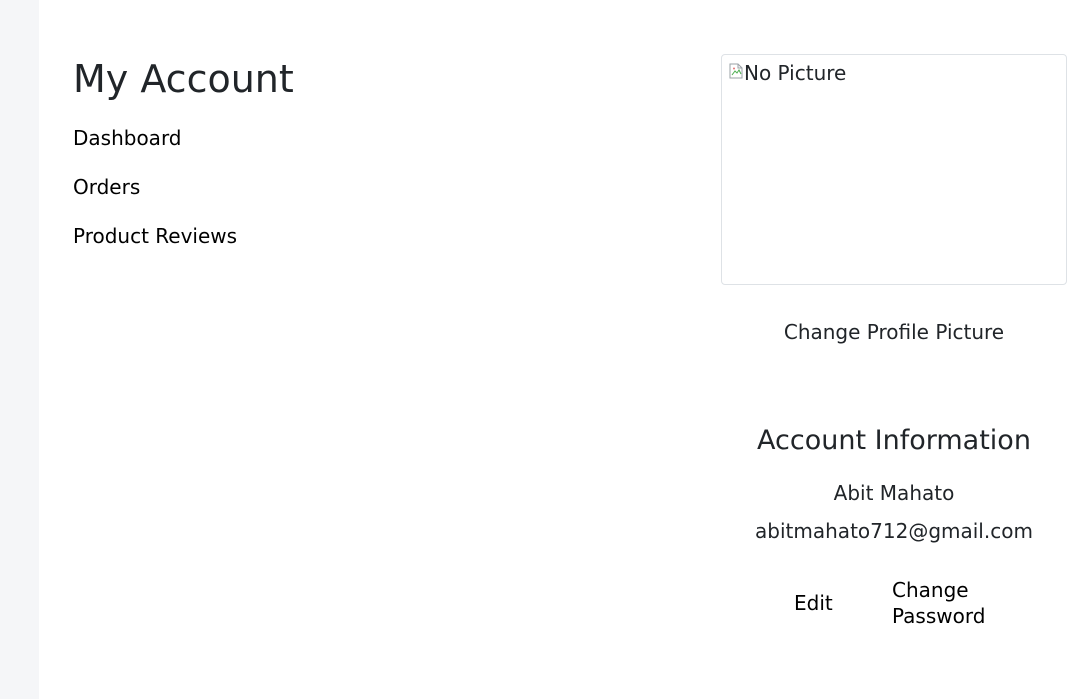 This screenshot has width=1073, height=699. Describe the element at coordinates (894, 332) in the screenshot. I see `change-profile-picture-button: Change Profile Picture` at that location.